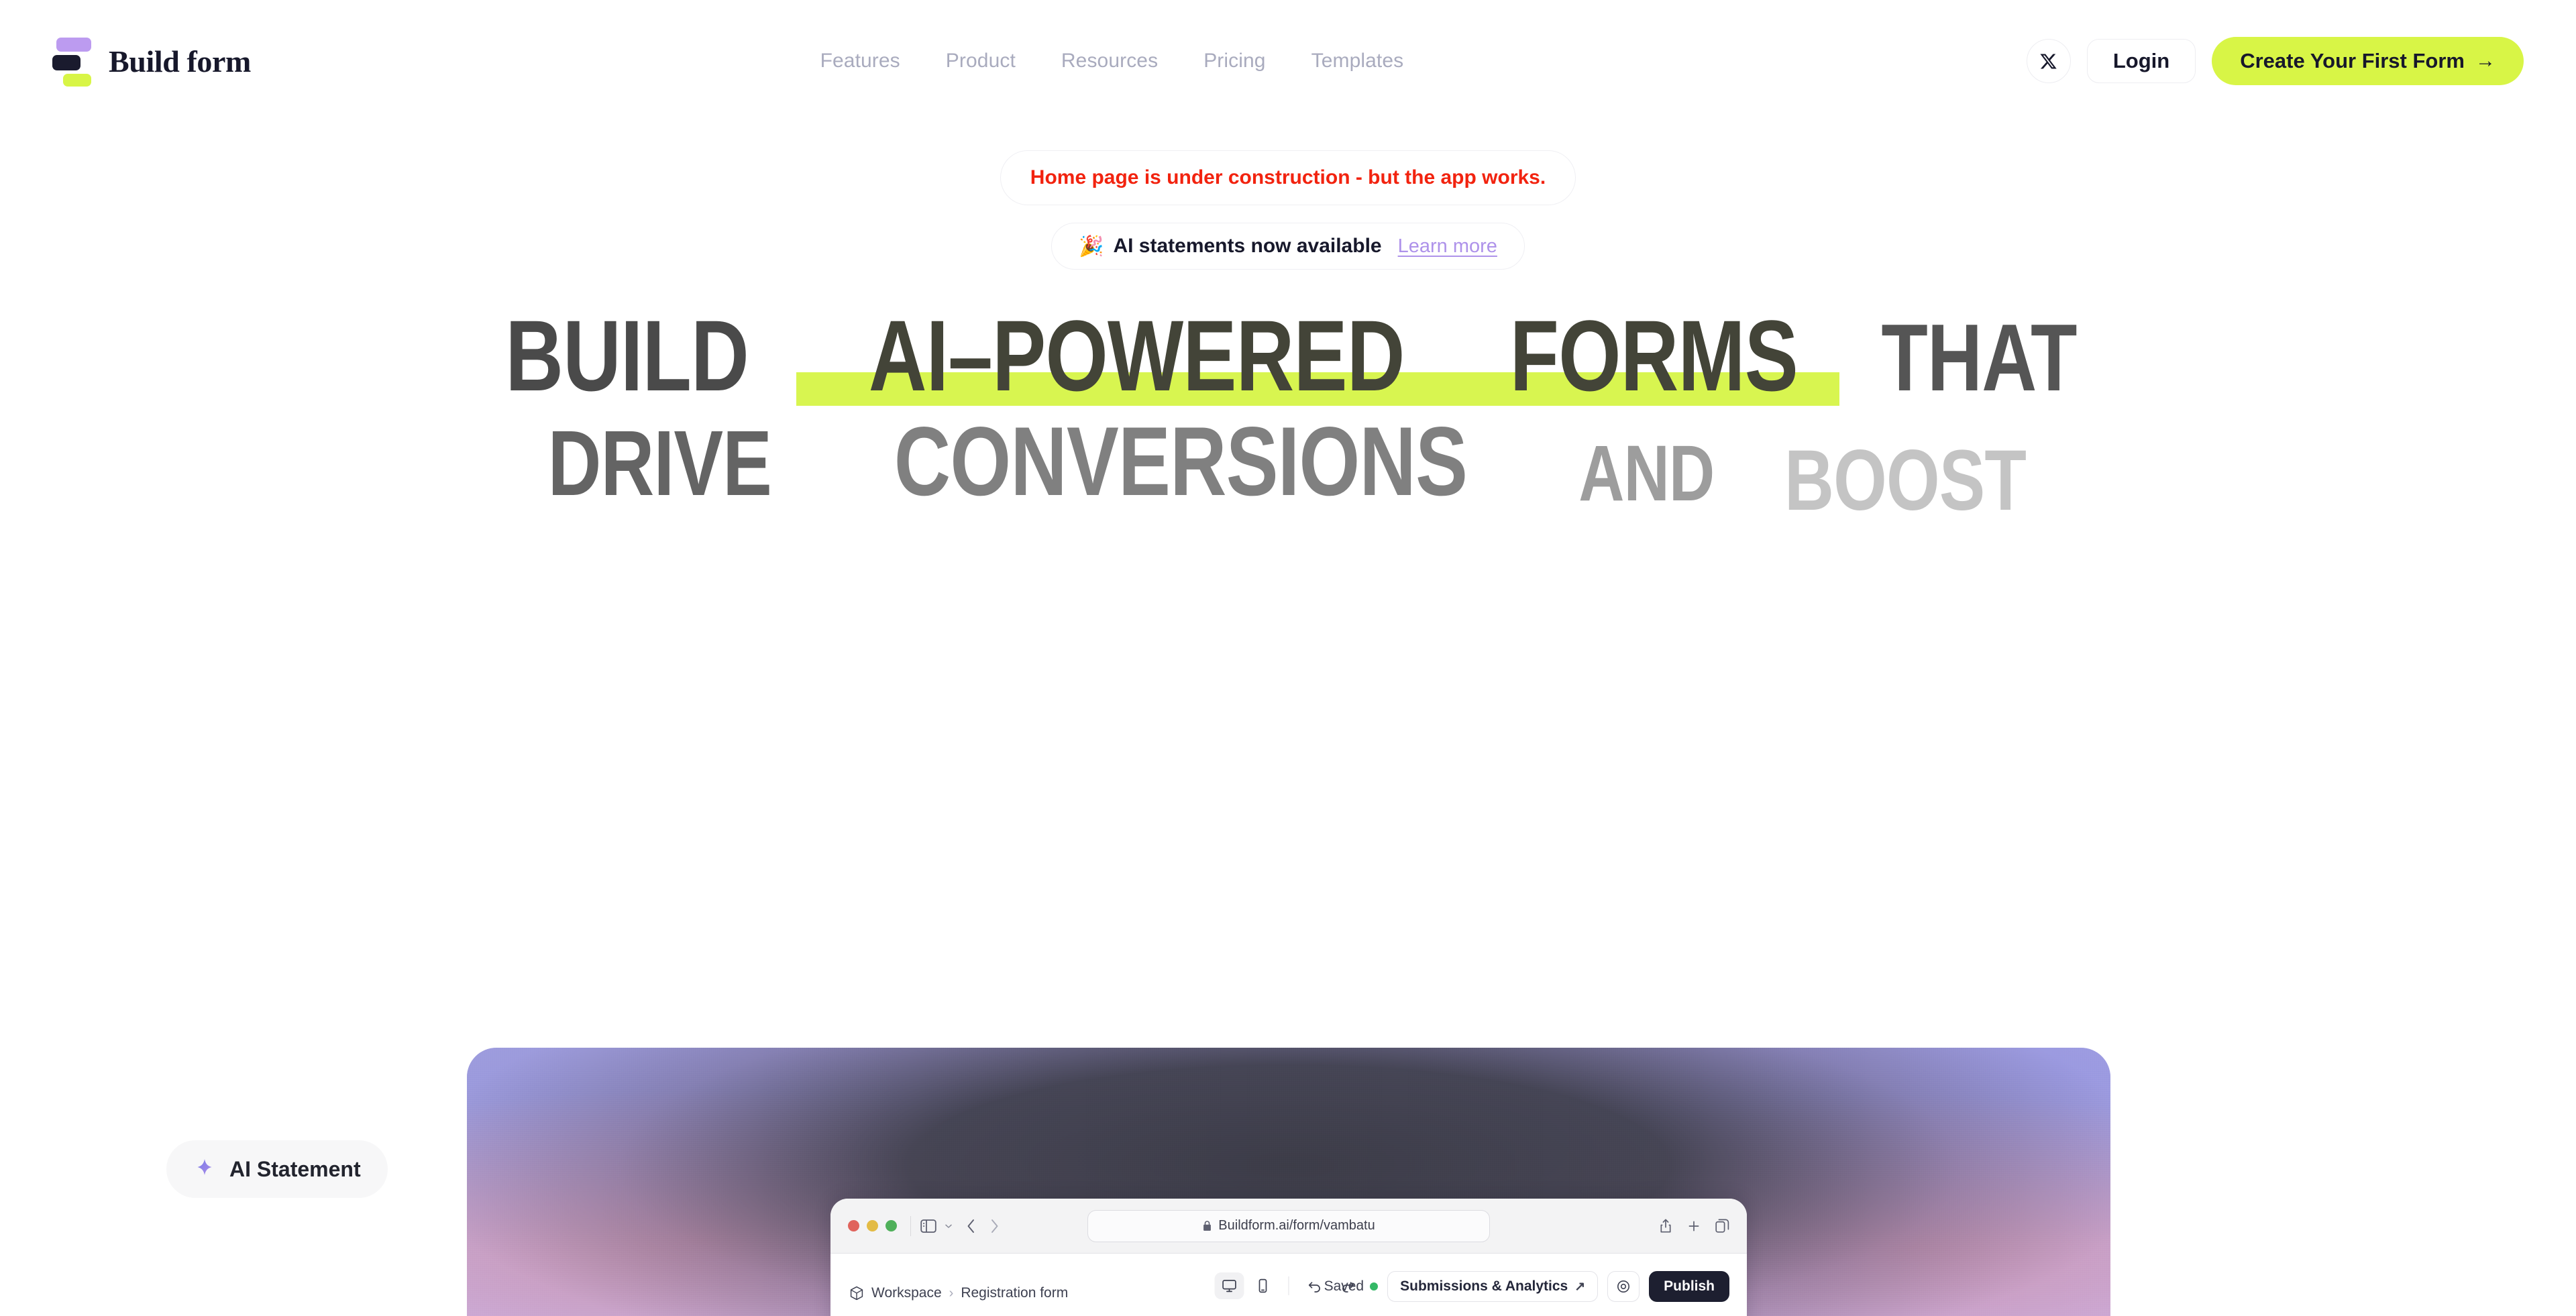 This screenshot has width=2576, height=1316. What do you see at coordinates (1374, 1286) in the screenshot?
I see `status-dot` at bounding box center [1374, 1286].